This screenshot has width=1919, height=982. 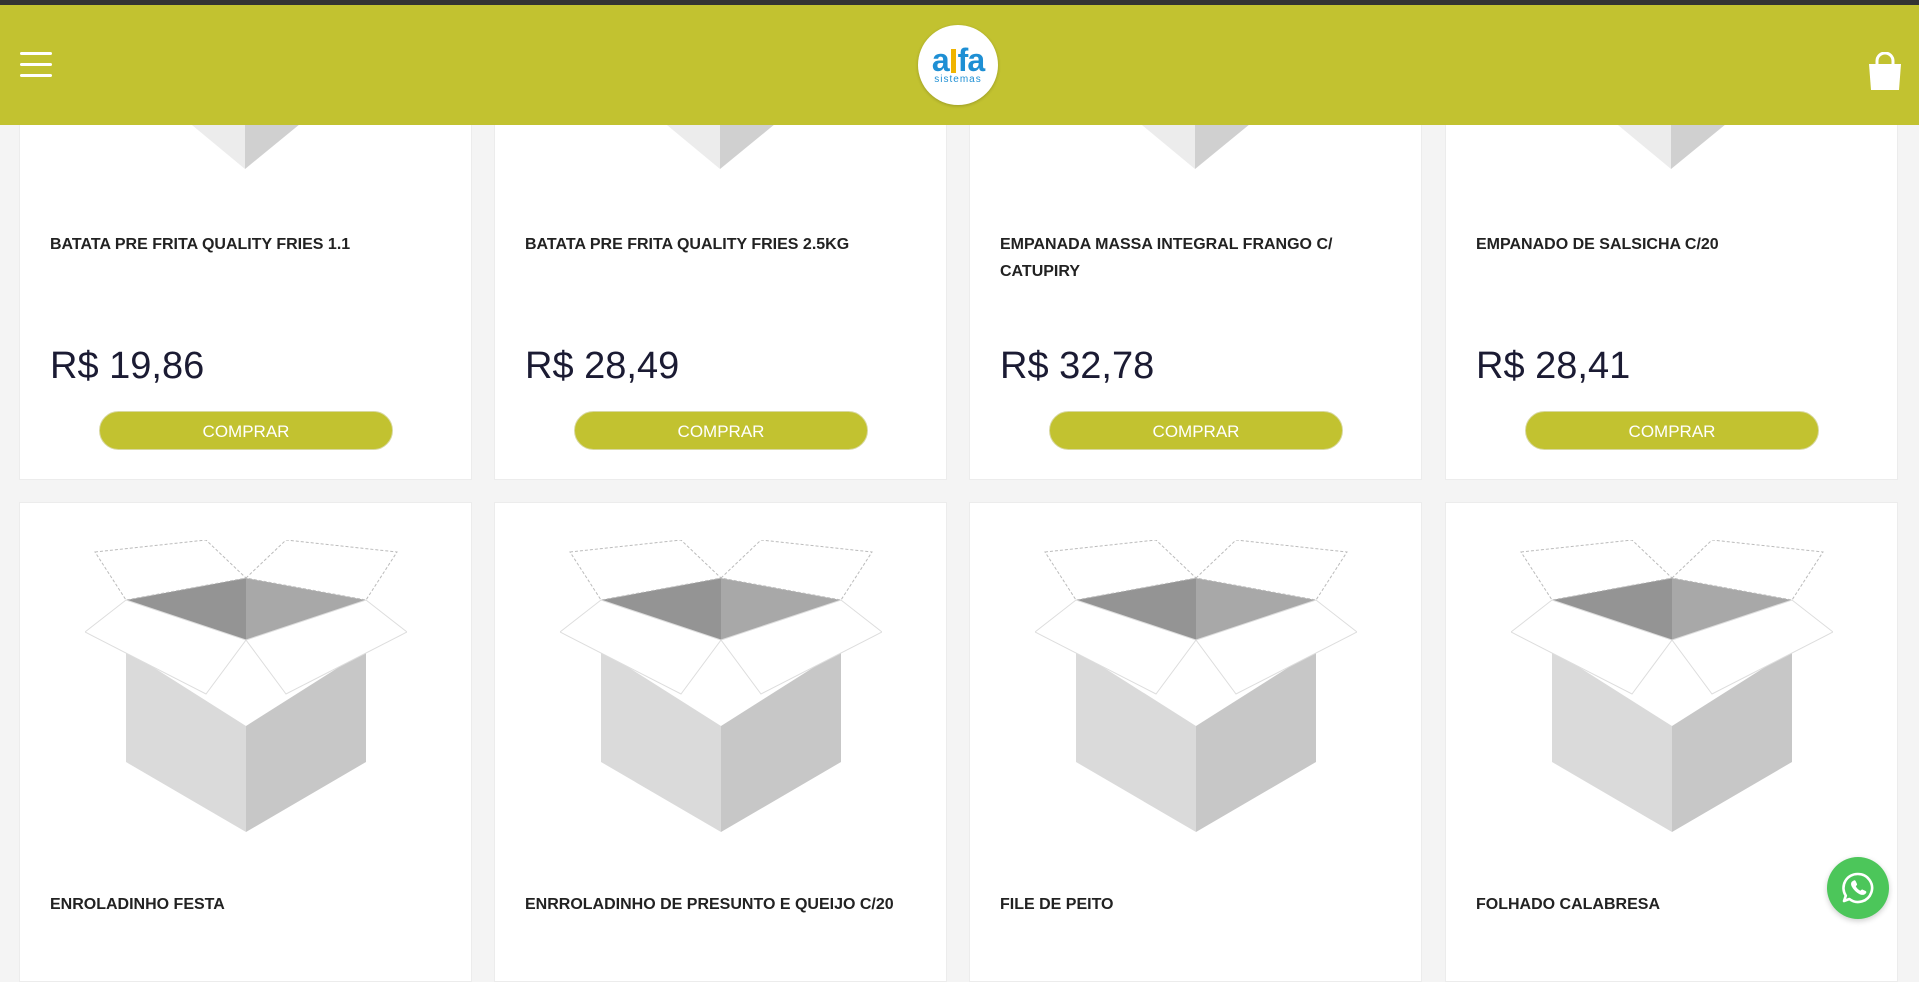 What do you see at coordinates (1666, 904) in the screenshot?
I see `product-name: FOLHADO CALABRESA` at bounding box center [1666, 904].